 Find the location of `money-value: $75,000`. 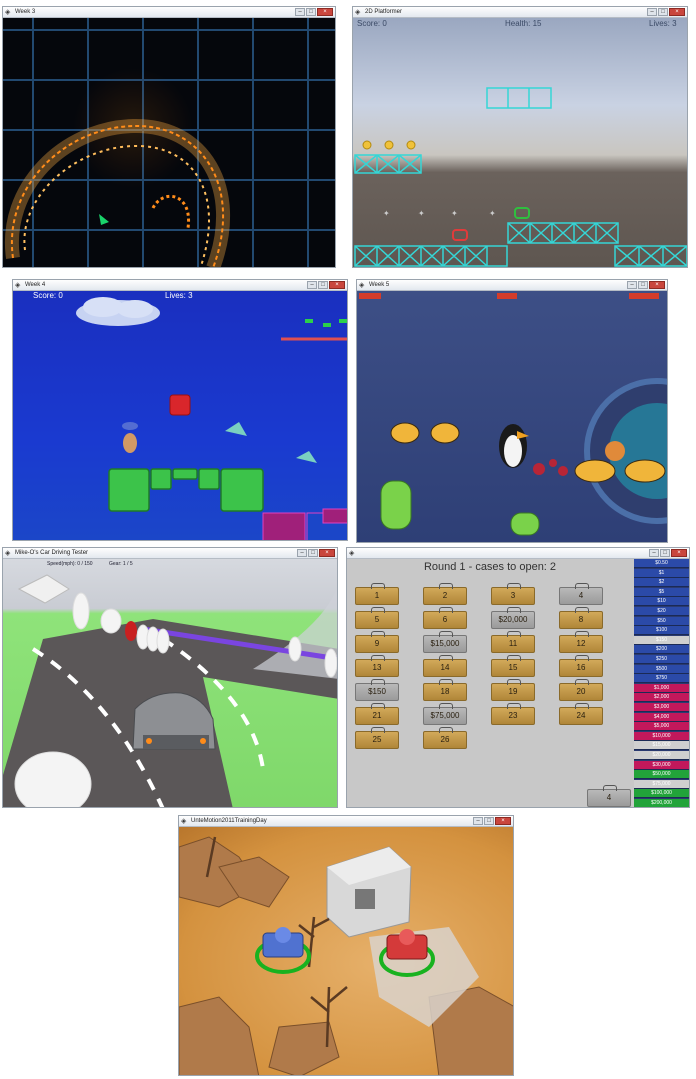

money-value: $75,000 is located at coordinates (661, 784).